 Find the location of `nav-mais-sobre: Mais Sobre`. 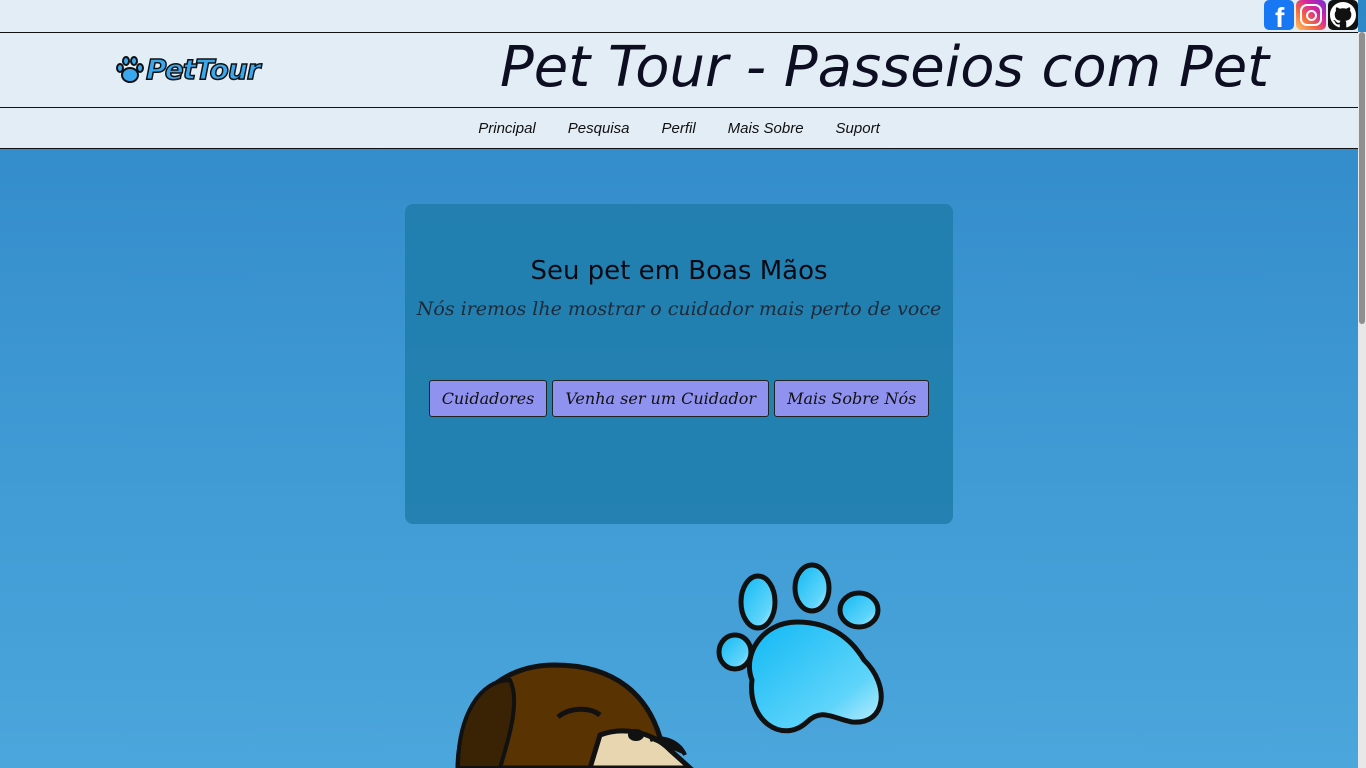

nav-mais-sobre: Mais Sobre is located at coordinates (766, 128).